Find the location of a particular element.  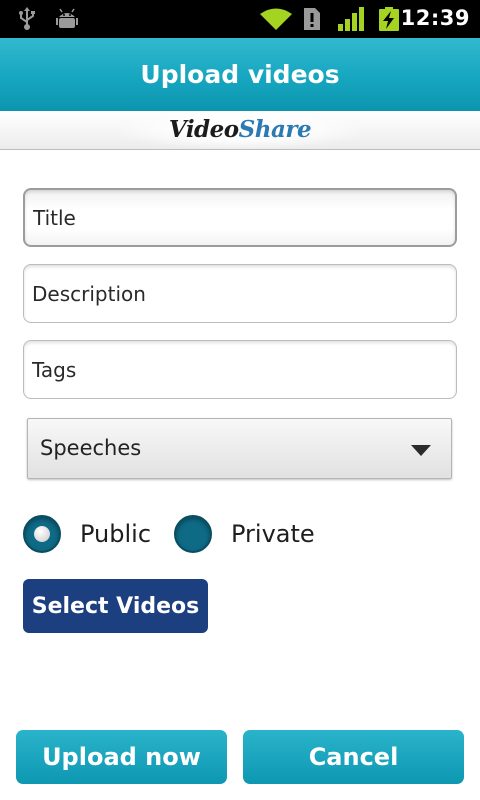

logo-part-video: Video is located at coordinates (203, 129).